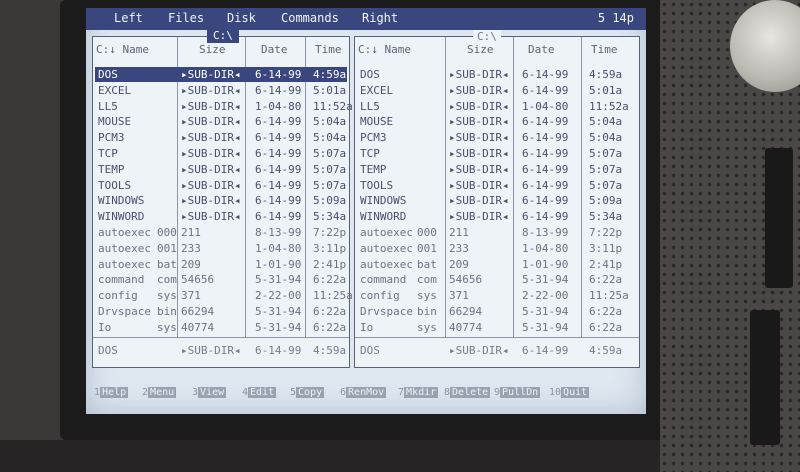 This screenshot has width=800, height=472. I want to click on right-size-header: Size, so click(480, 49).